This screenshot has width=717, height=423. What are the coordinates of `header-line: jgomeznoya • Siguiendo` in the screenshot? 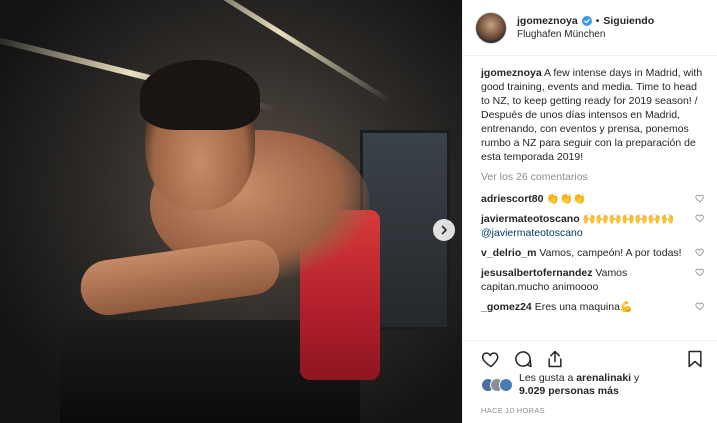 It's located at (585, 21).